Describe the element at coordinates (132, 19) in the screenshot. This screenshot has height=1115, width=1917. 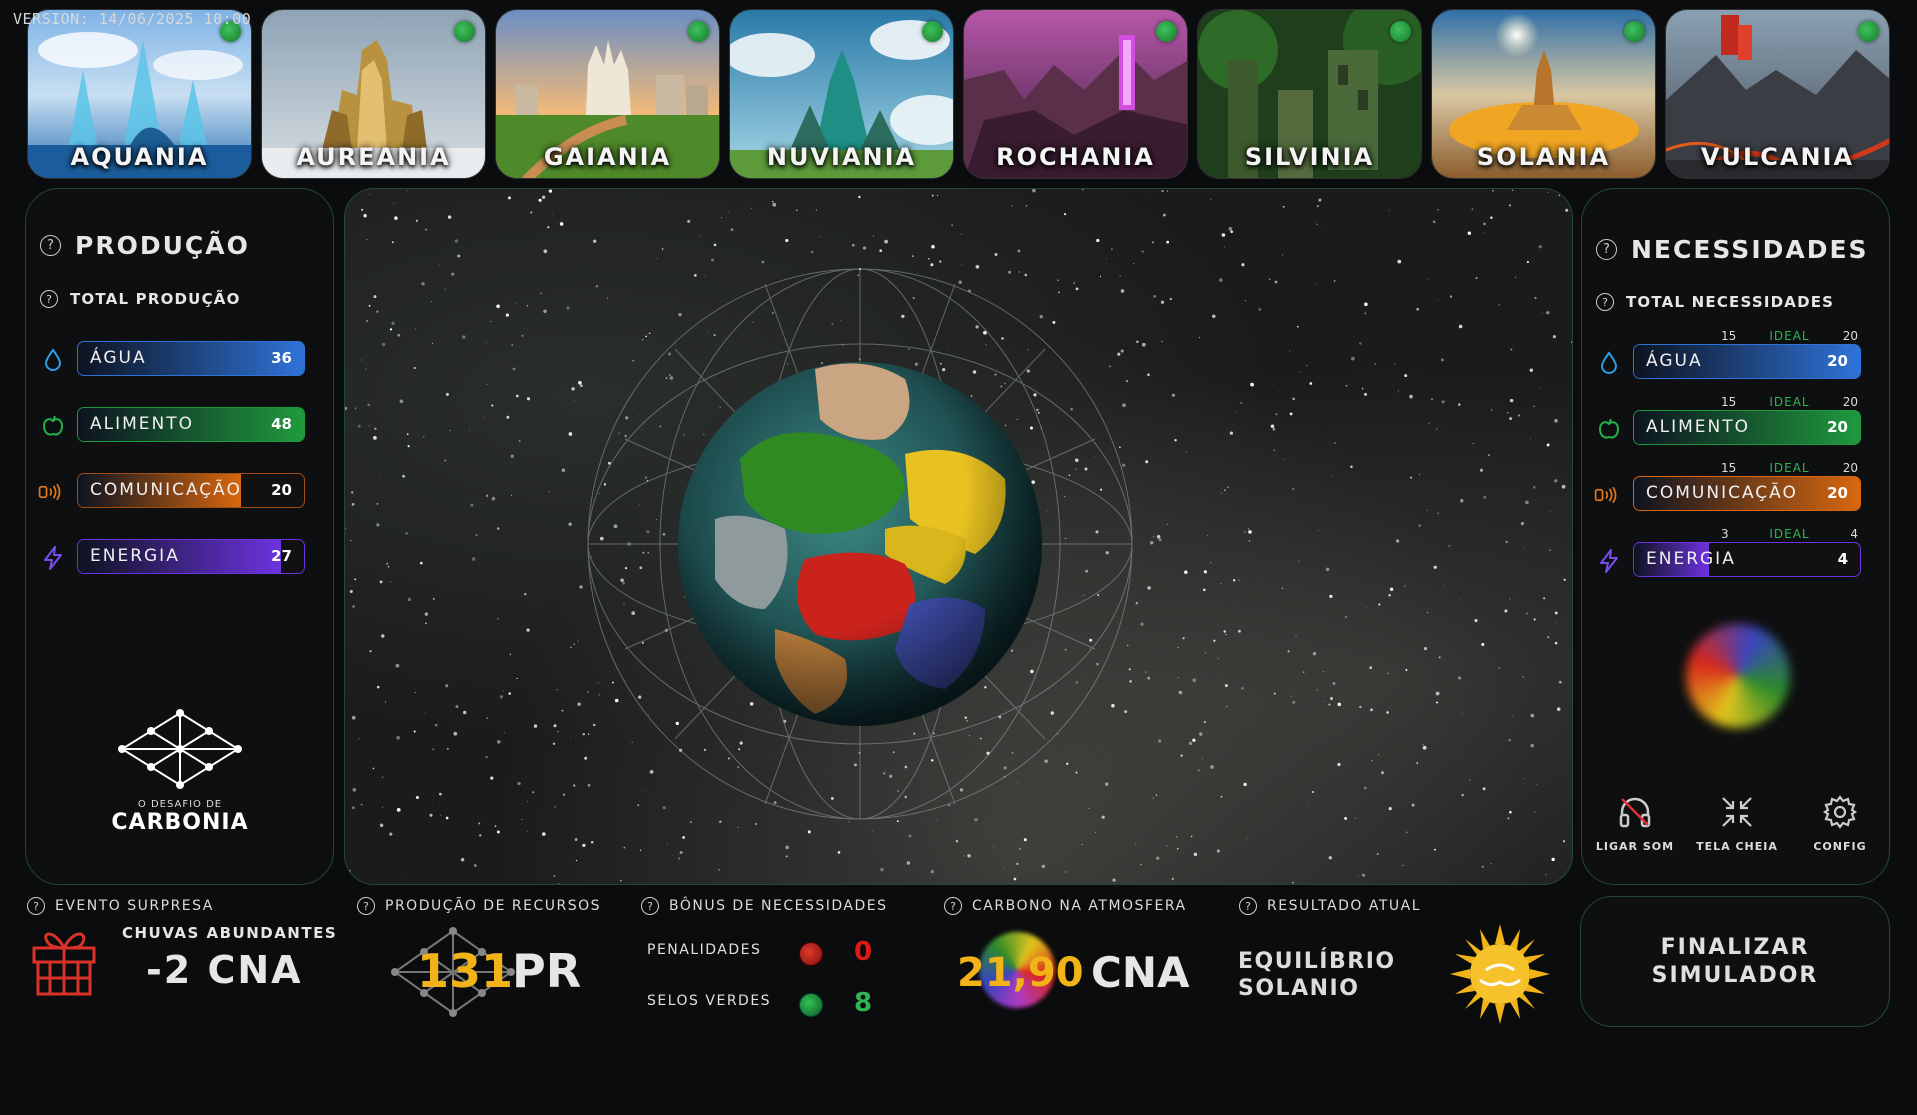
I see `version-label: VERSION: 14/06/2025 10:00` at that location.